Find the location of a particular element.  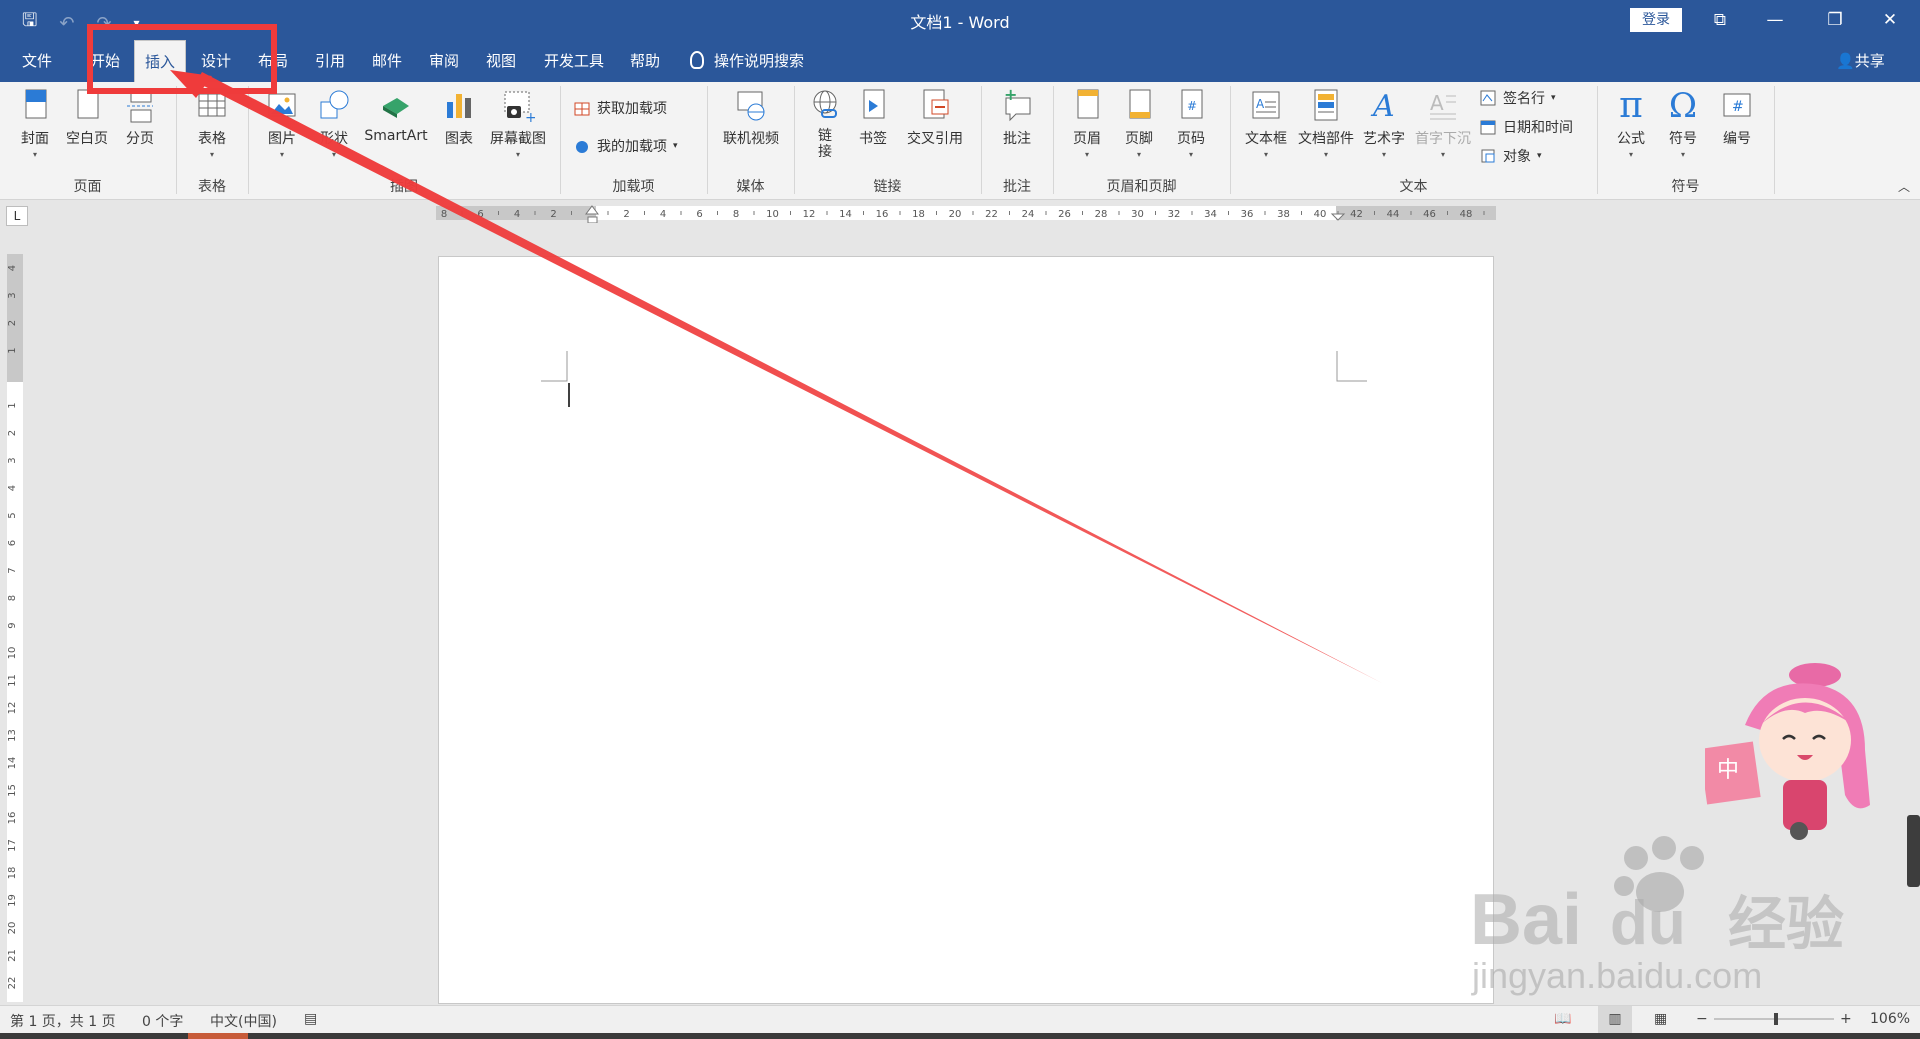

tab-mailings: 邮件 is located at coordinates (387, 61).